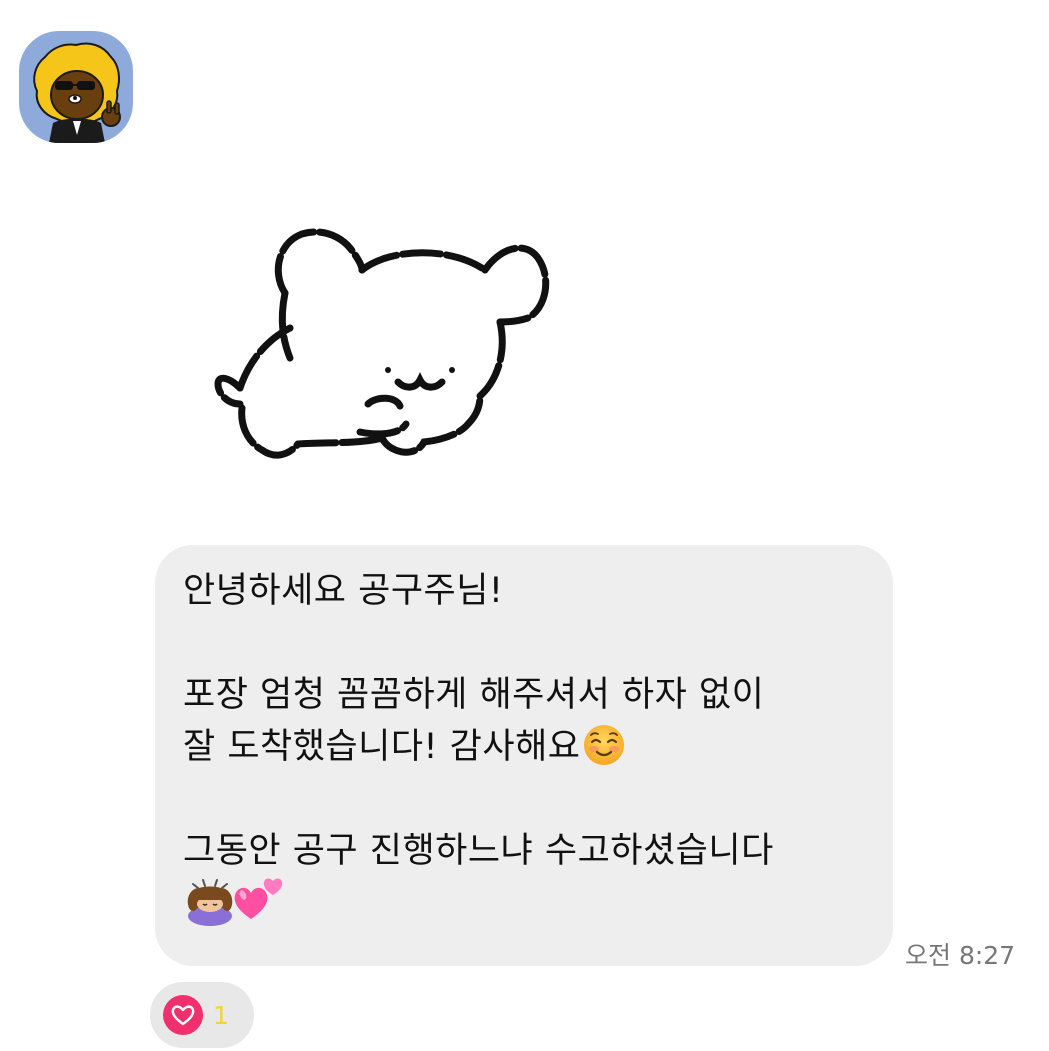 The height and width of the screenshot is (1051, 1049). I want to click on message-line: 잘 도착했습니다! 감사해요, so click(523, 747).